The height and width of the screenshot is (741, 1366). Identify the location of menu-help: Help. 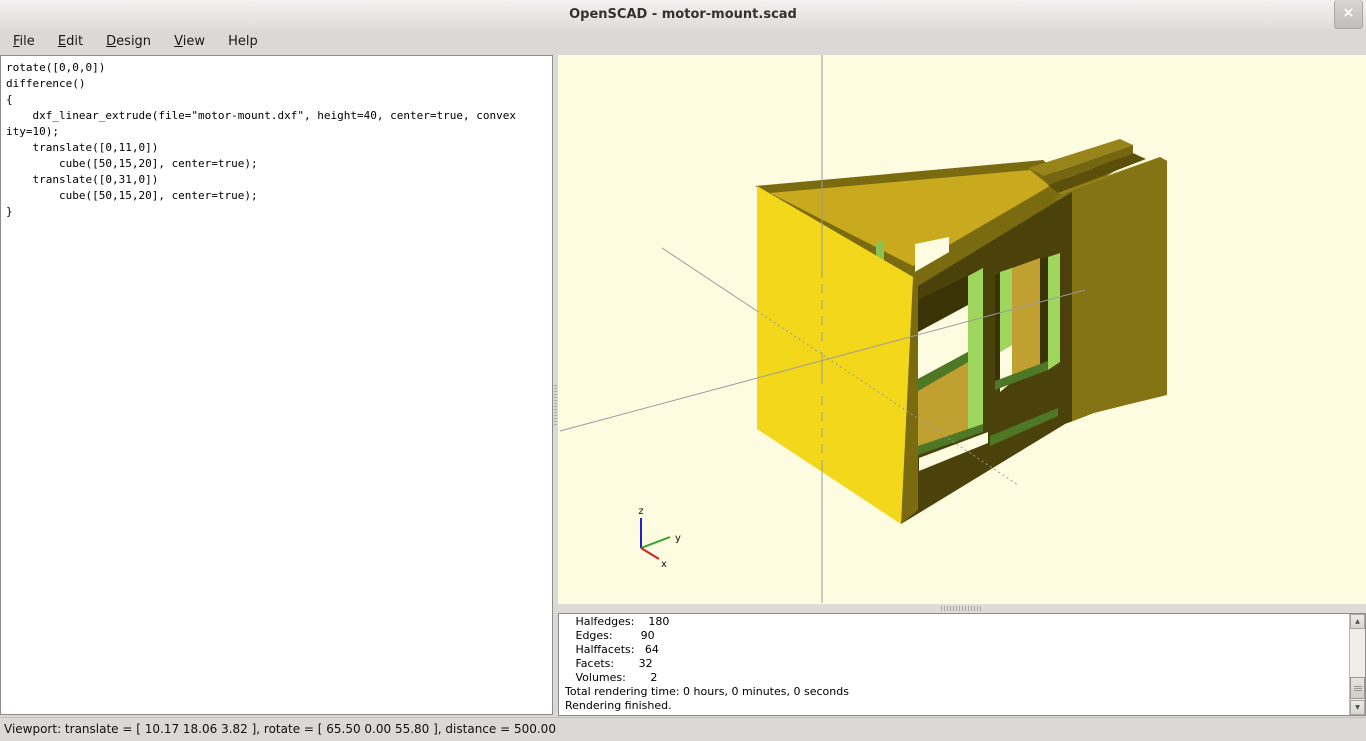
(243, 42).